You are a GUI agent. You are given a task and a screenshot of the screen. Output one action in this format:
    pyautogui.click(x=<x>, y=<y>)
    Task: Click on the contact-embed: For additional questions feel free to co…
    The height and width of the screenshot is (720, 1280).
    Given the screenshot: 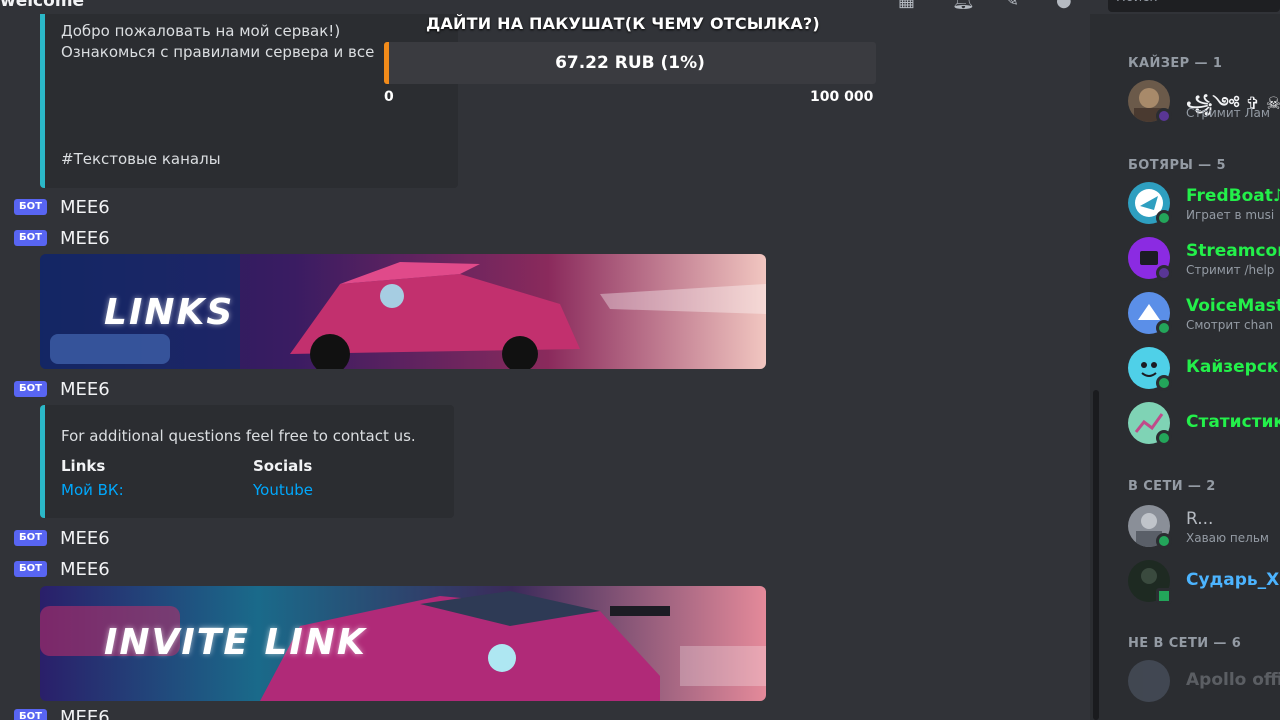 What is the action you would take?
    pyautogui.click(x=247, y=461)
    